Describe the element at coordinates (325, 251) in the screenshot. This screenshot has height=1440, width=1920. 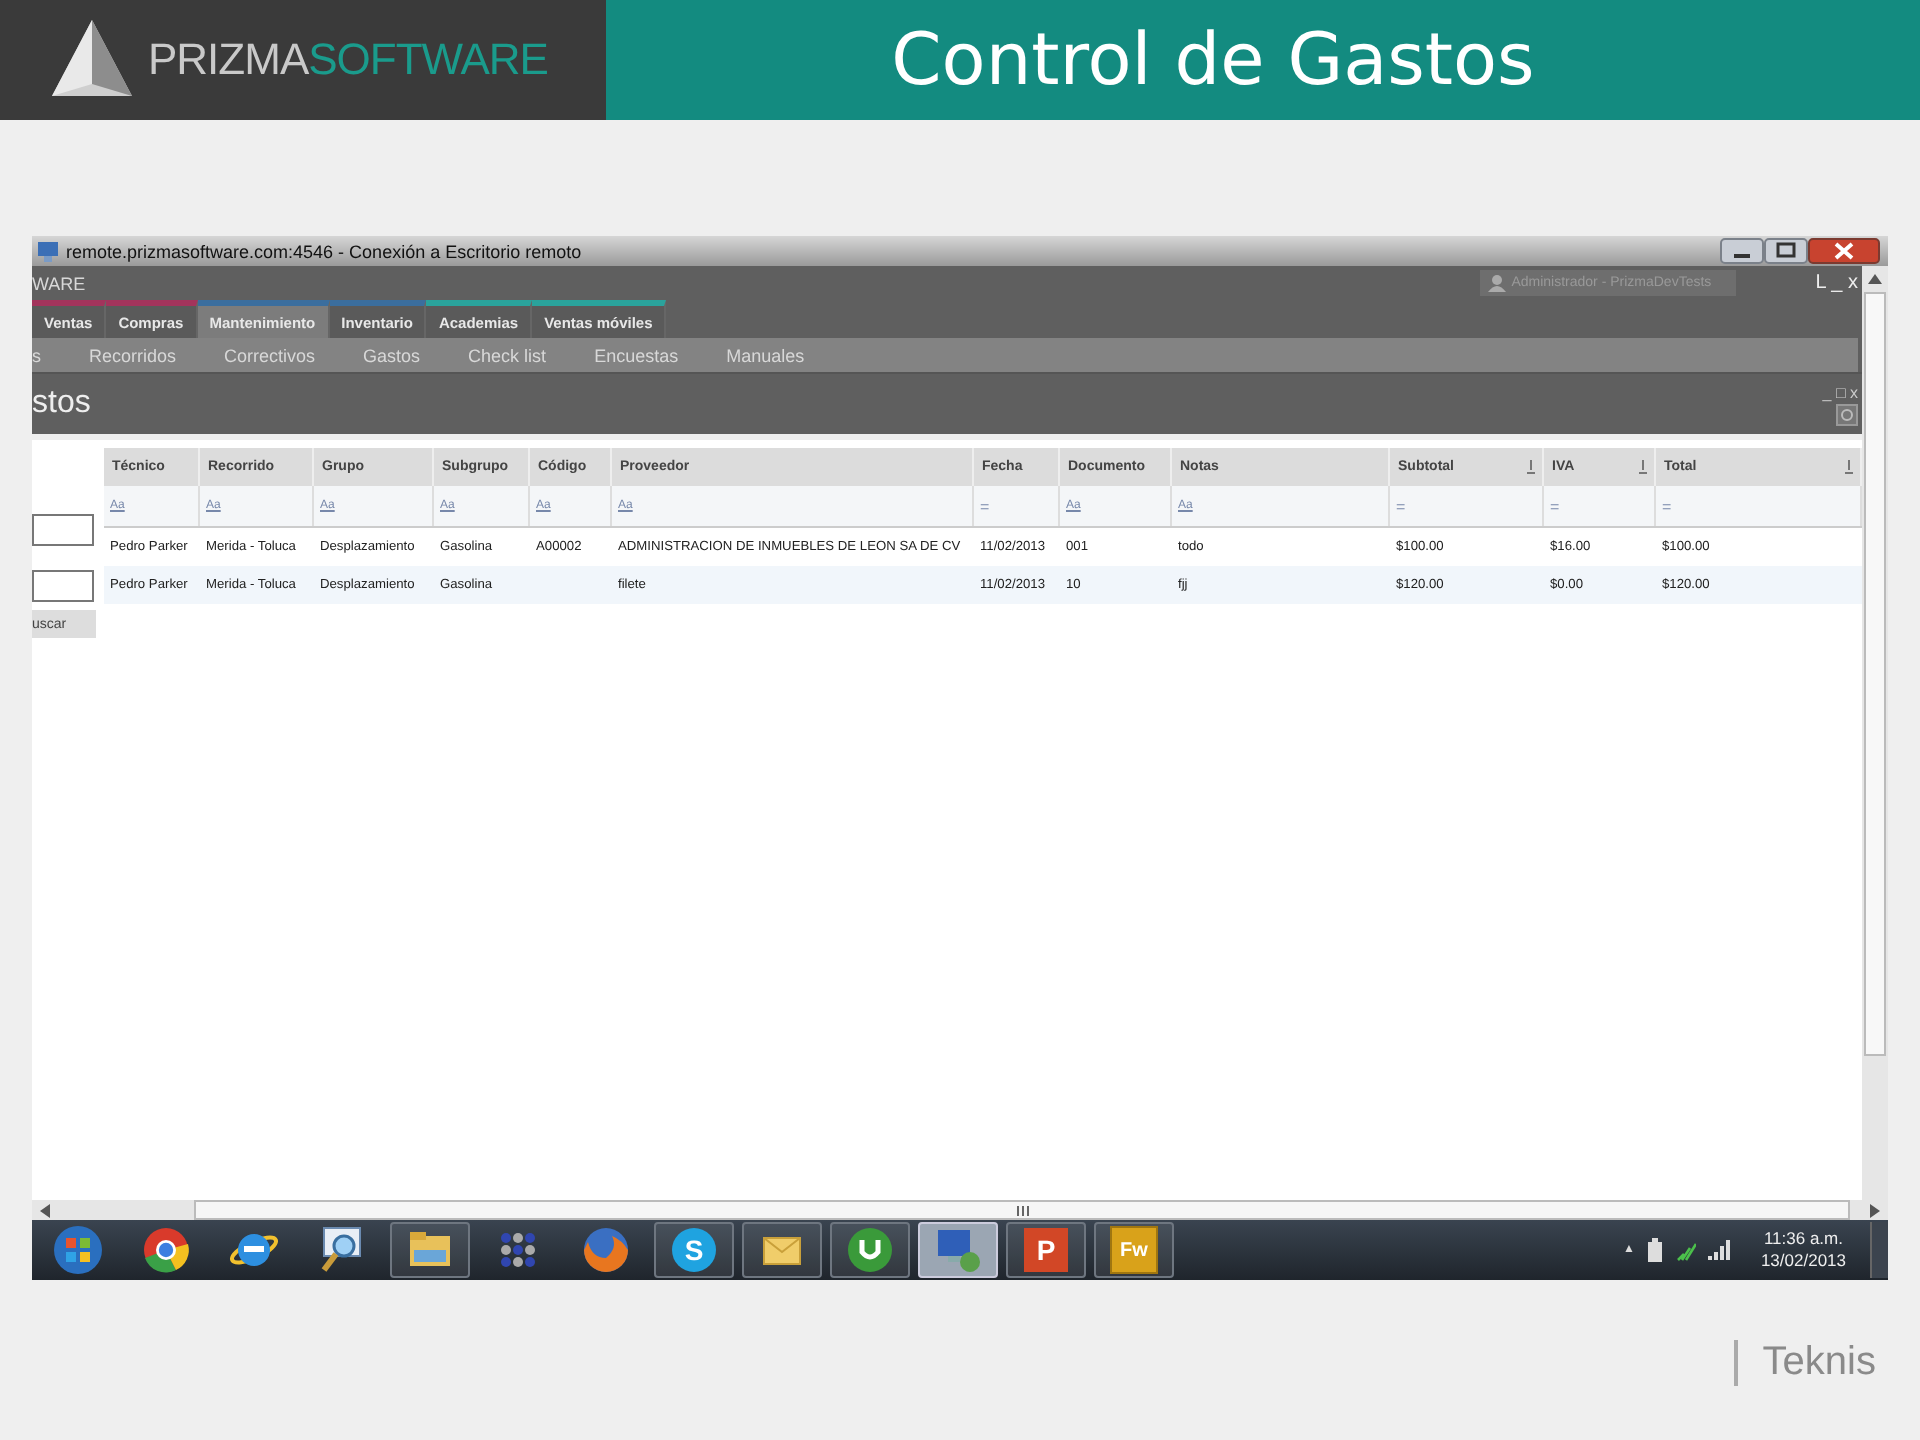
I see `window-title: remote.prizmasoftware.com:4546 - Conexión a Escritorio remoto` at that location.